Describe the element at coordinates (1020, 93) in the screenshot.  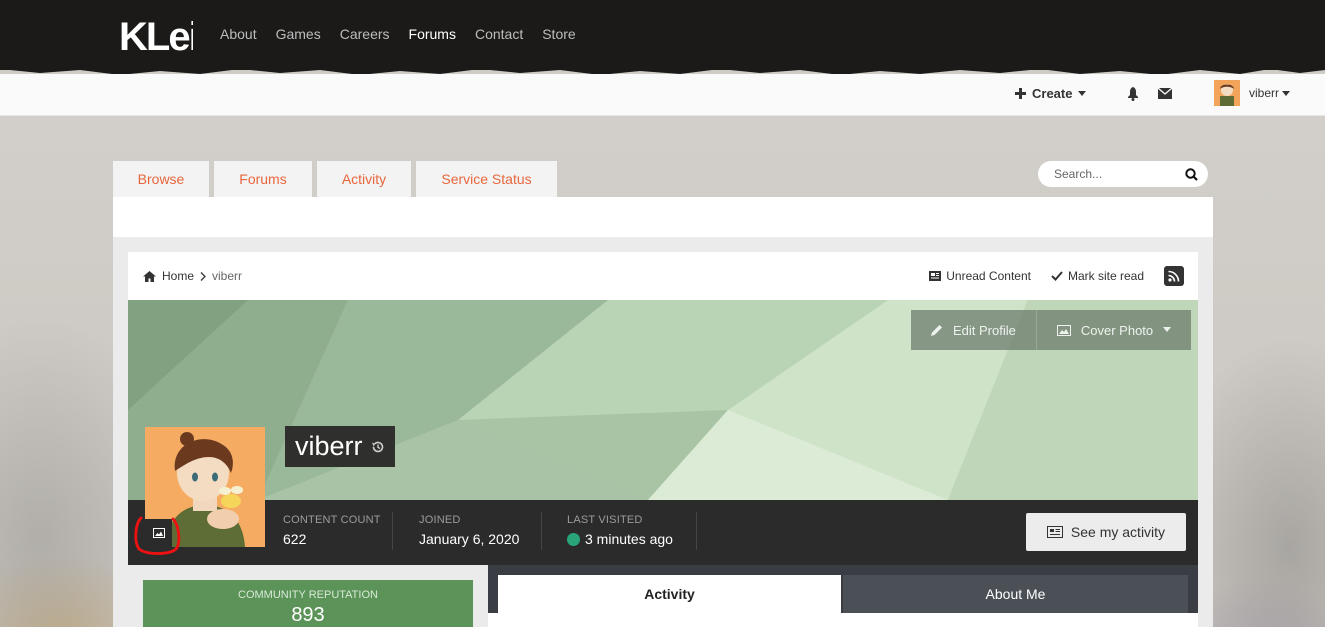
I see `plus-icon` at that location.